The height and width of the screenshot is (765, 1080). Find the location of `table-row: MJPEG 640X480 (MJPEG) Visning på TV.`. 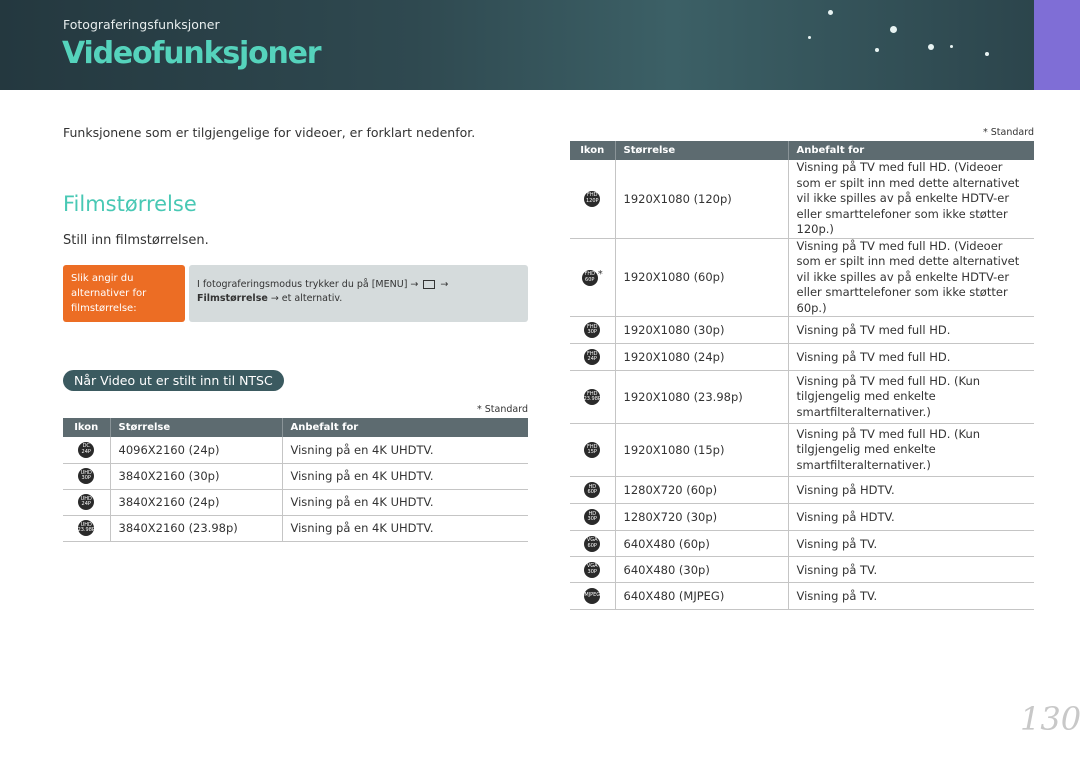

table-row: MJPEG 640X480 (MJPEG) Visning på TV. is located at coordinates (802, 596).